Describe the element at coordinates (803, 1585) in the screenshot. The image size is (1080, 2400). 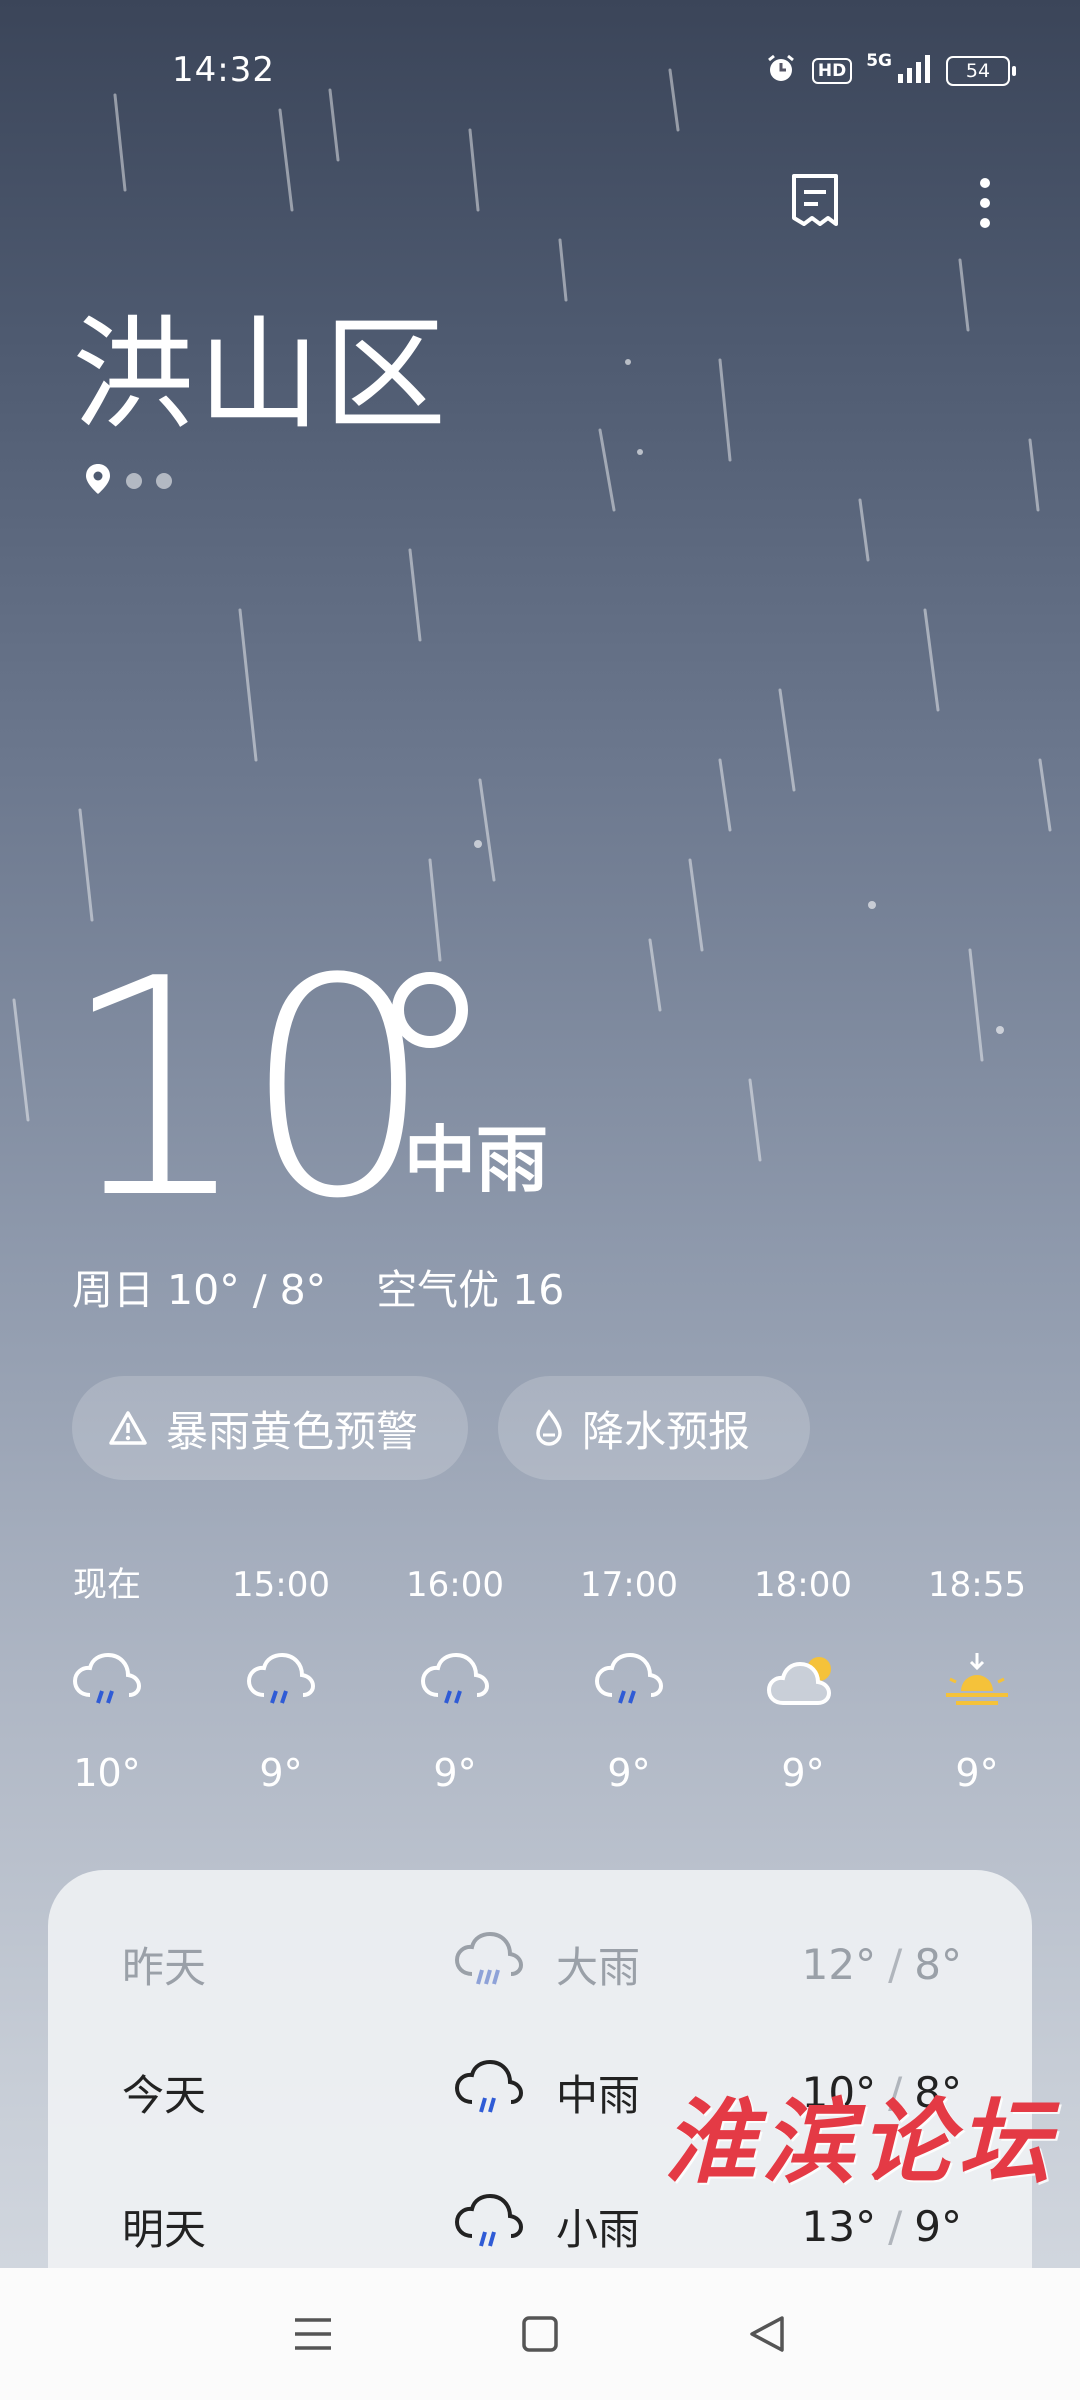
I see `hour-time: 18:00` at that location.